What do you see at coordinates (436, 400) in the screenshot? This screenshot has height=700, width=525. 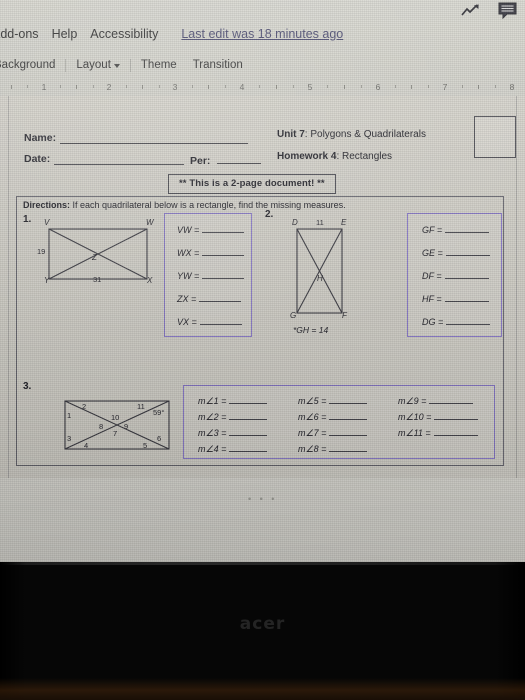 I see `answer-3-angle-9: m∠9 =` at bounding box center [436, 400].